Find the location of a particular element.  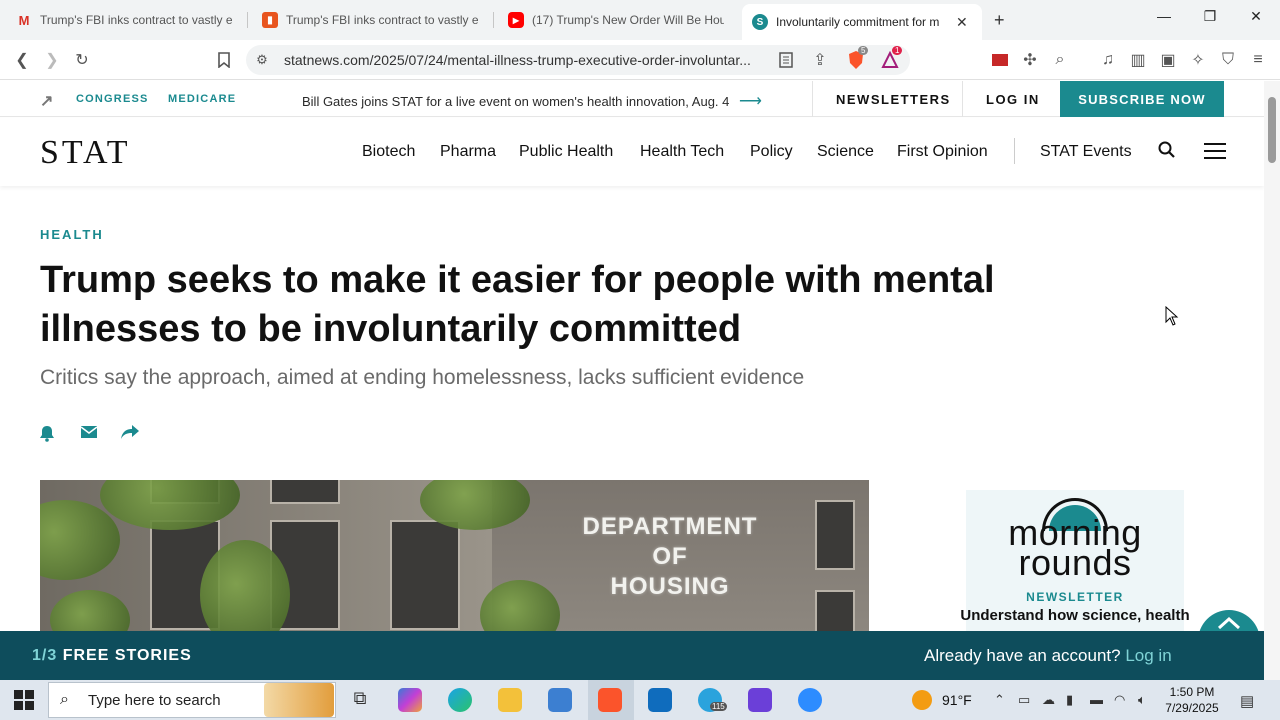

media-icon: ♫ is located at coordinates (1108, 60).